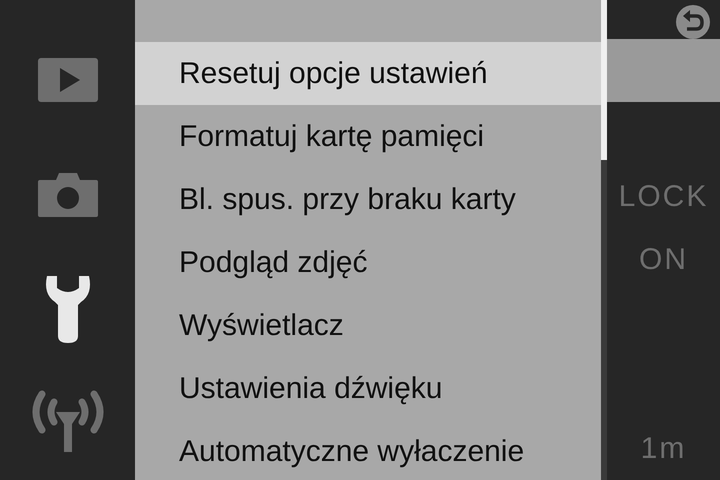 The width and height of the screenshot is (720, 480). I want to click on setting-value: 1m, so click(663, 449).